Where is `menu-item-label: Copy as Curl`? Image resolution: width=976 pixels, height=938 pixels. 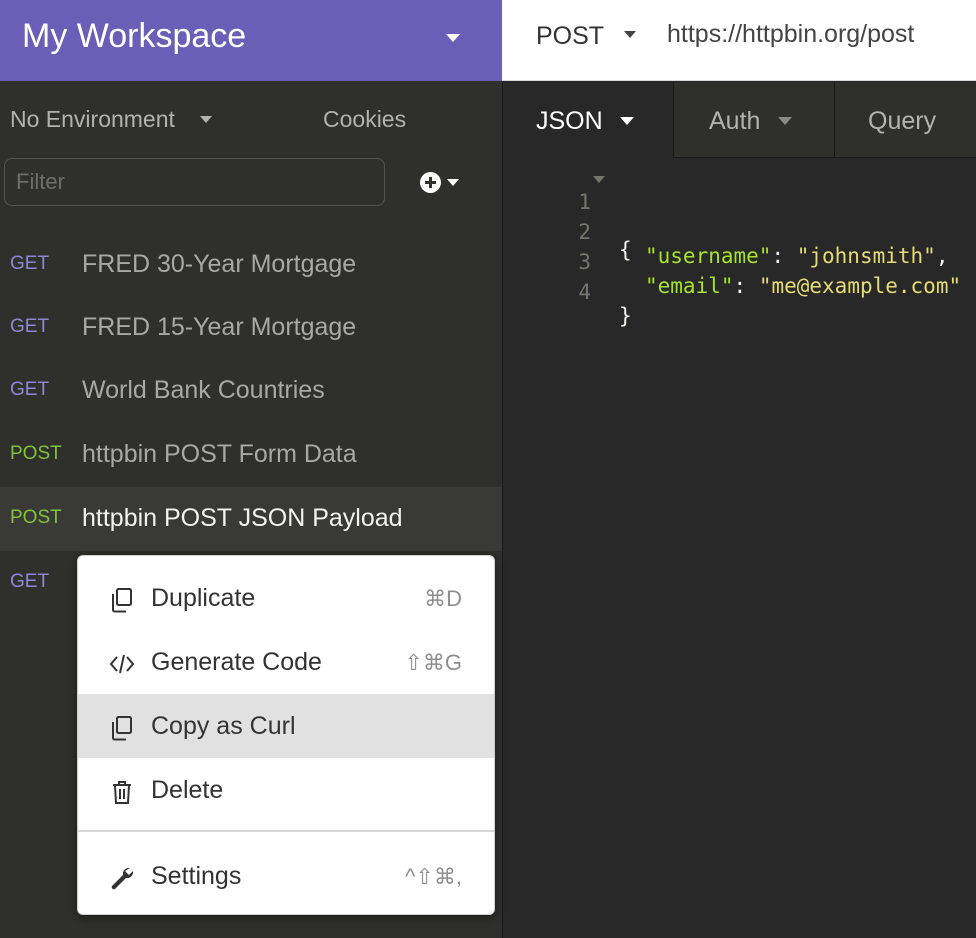
menu-item-label: Copy as Curl is located at coordinates (223, 726).